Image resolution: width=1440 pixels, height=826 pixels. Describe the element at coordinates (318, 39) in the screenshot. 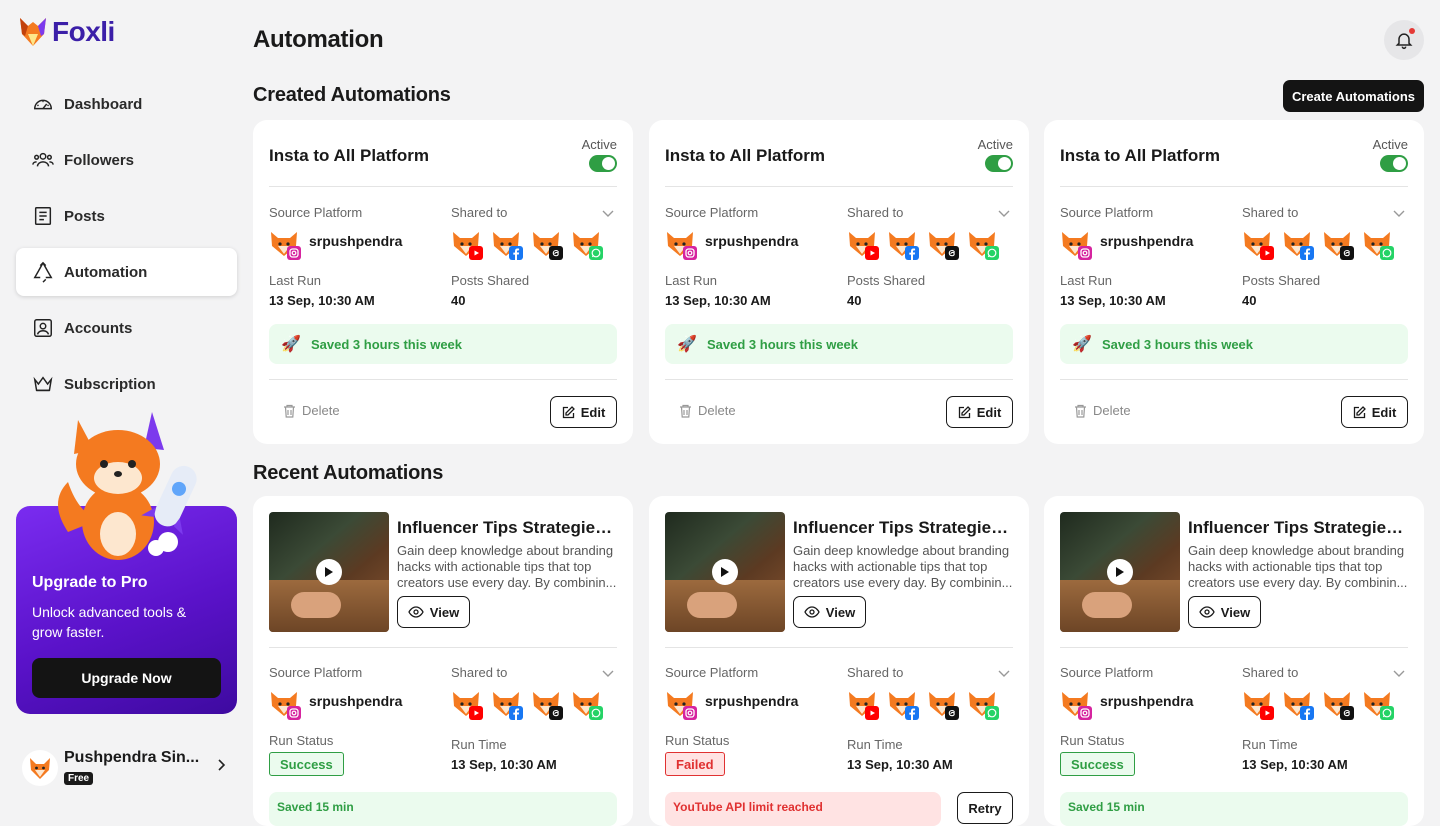

I see `page-title: Automation` at that location.